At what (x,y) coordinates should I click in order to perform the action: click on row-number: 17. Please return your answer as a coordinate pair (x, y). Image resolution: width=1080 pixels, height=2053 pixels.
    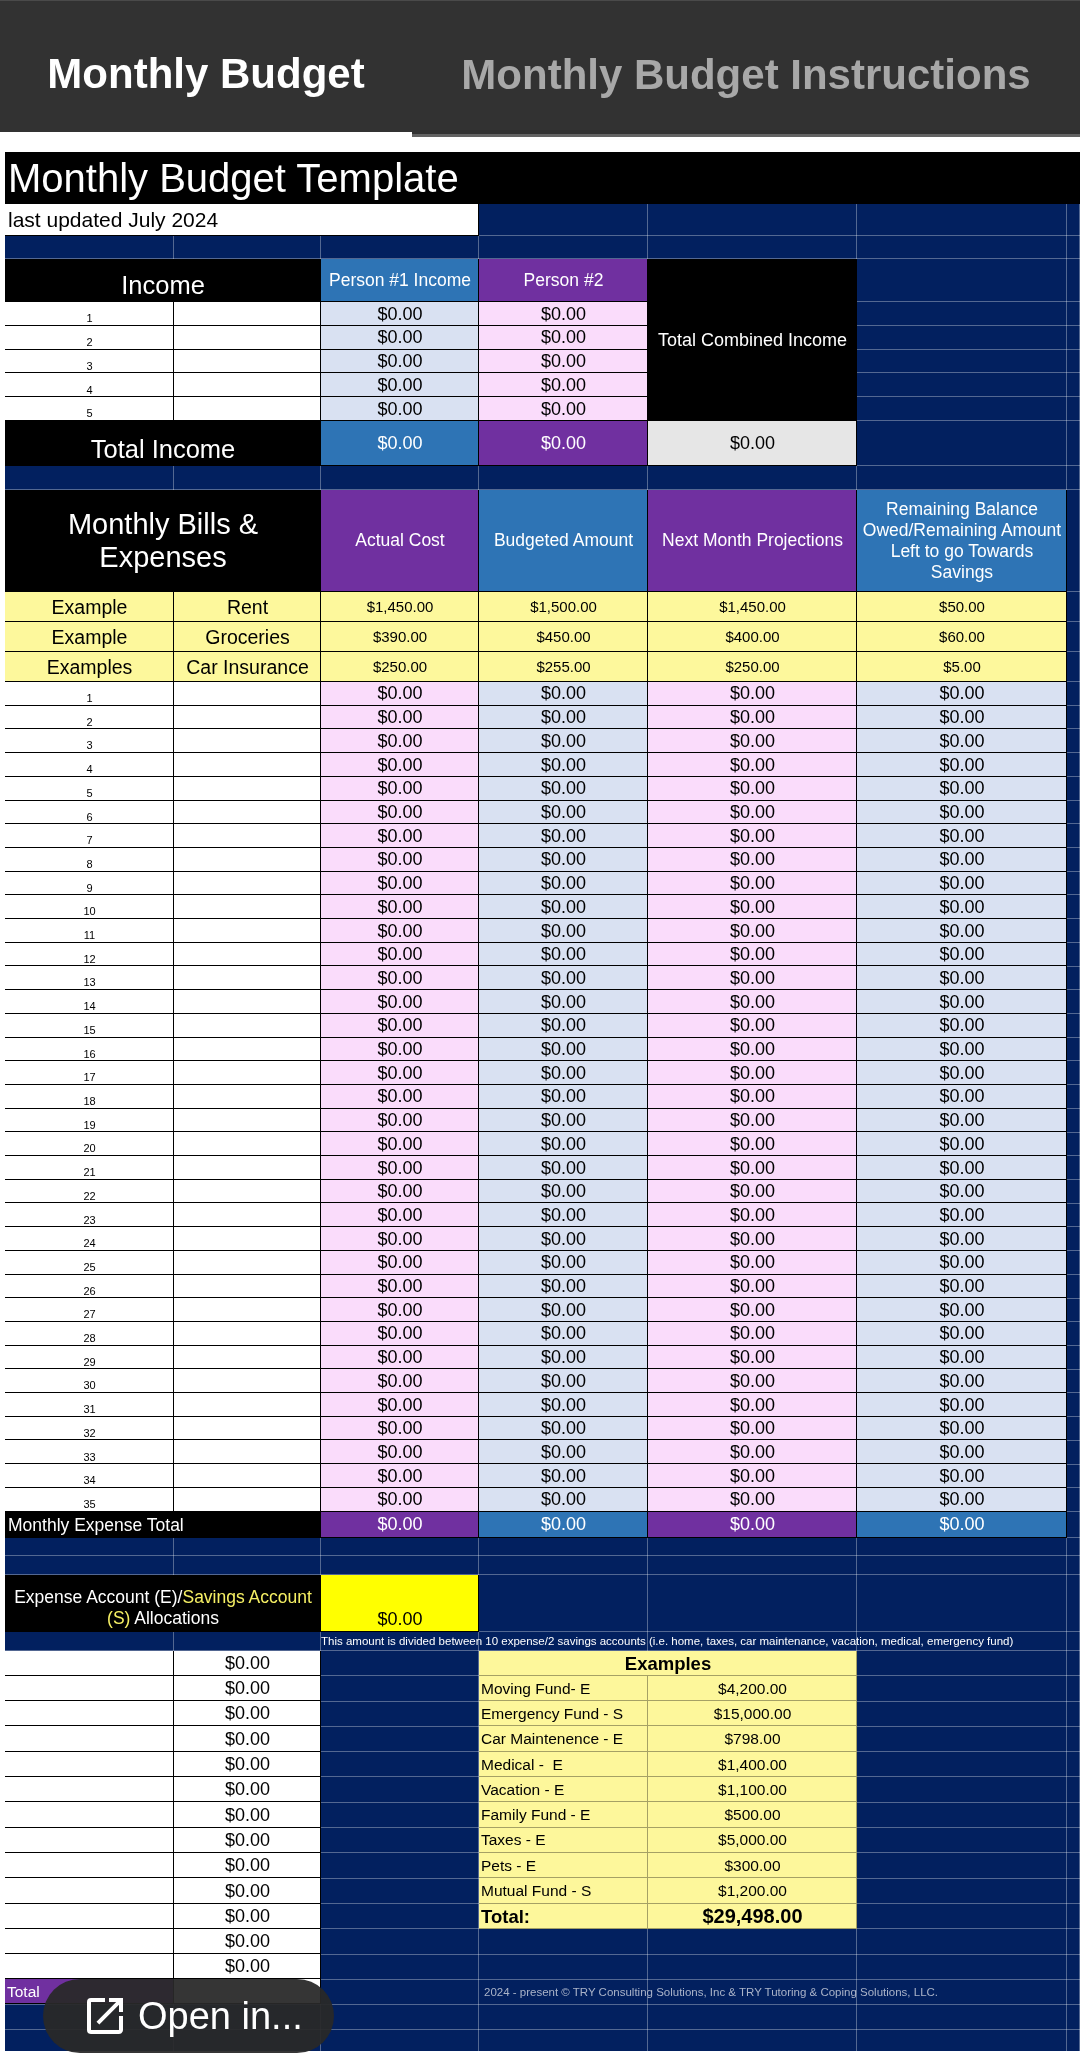
    Looking at the image, I should click on (89, 1073).